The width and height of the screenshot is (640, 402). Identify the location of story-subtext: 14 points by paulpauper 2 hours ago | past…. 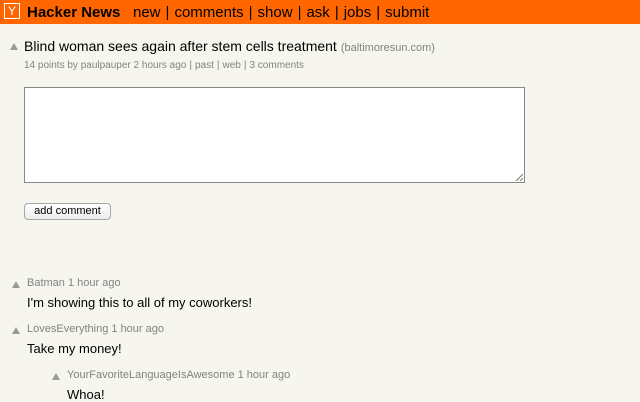
(164, 66).